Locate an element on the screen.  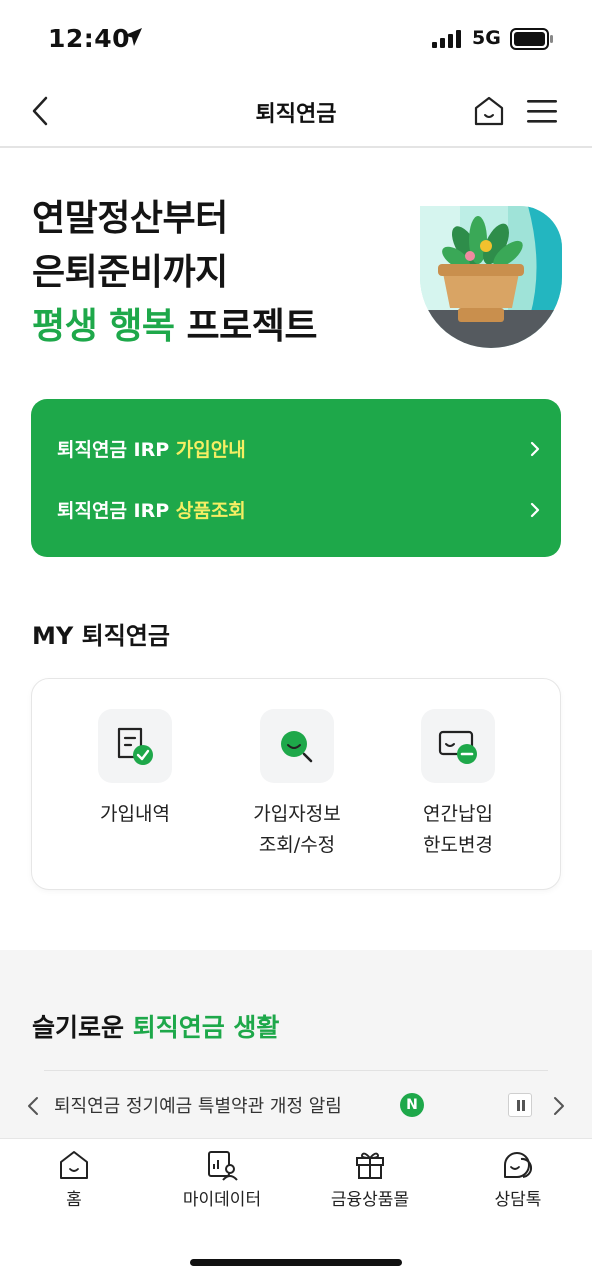
my-item-join-history: 가입내역 is located at coordinates (135, 769).